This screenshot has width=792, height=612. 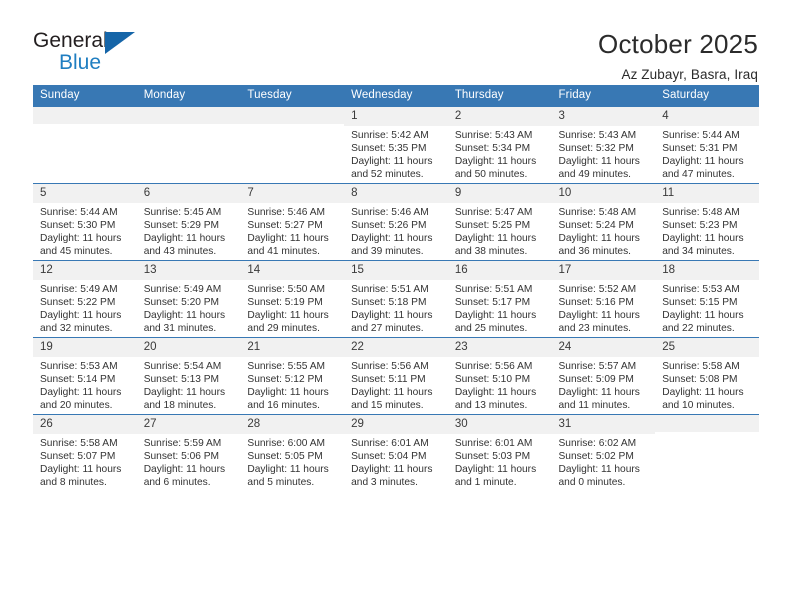 I want to click on day-number: 2, so click(x=499, y=116).